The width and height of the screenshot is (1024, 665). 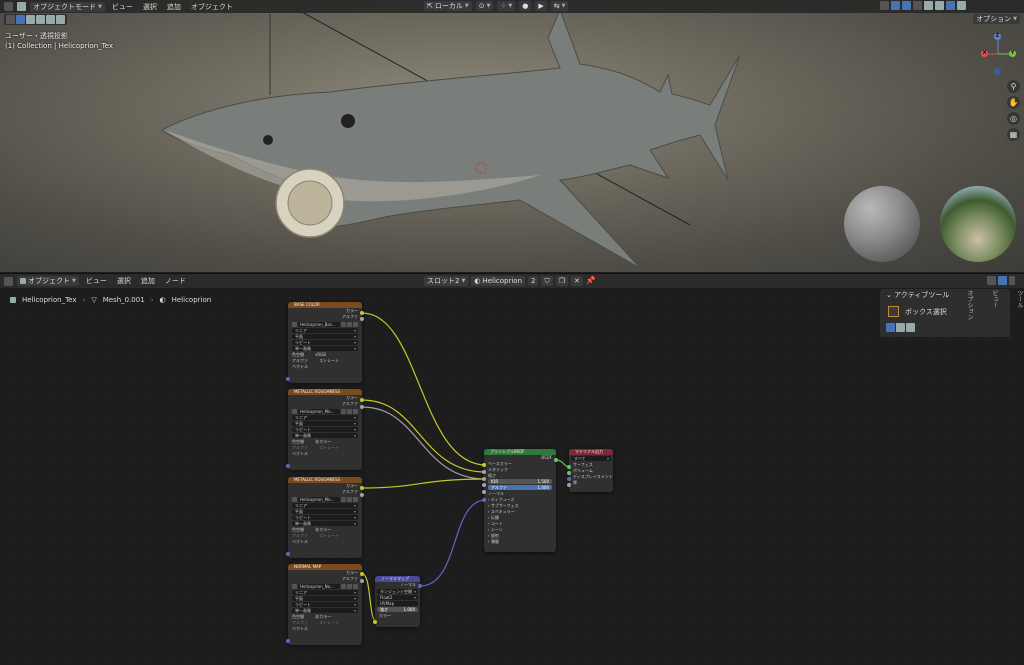 I want to click on menu-object: オブジェクト, so click(x=212, y=7).